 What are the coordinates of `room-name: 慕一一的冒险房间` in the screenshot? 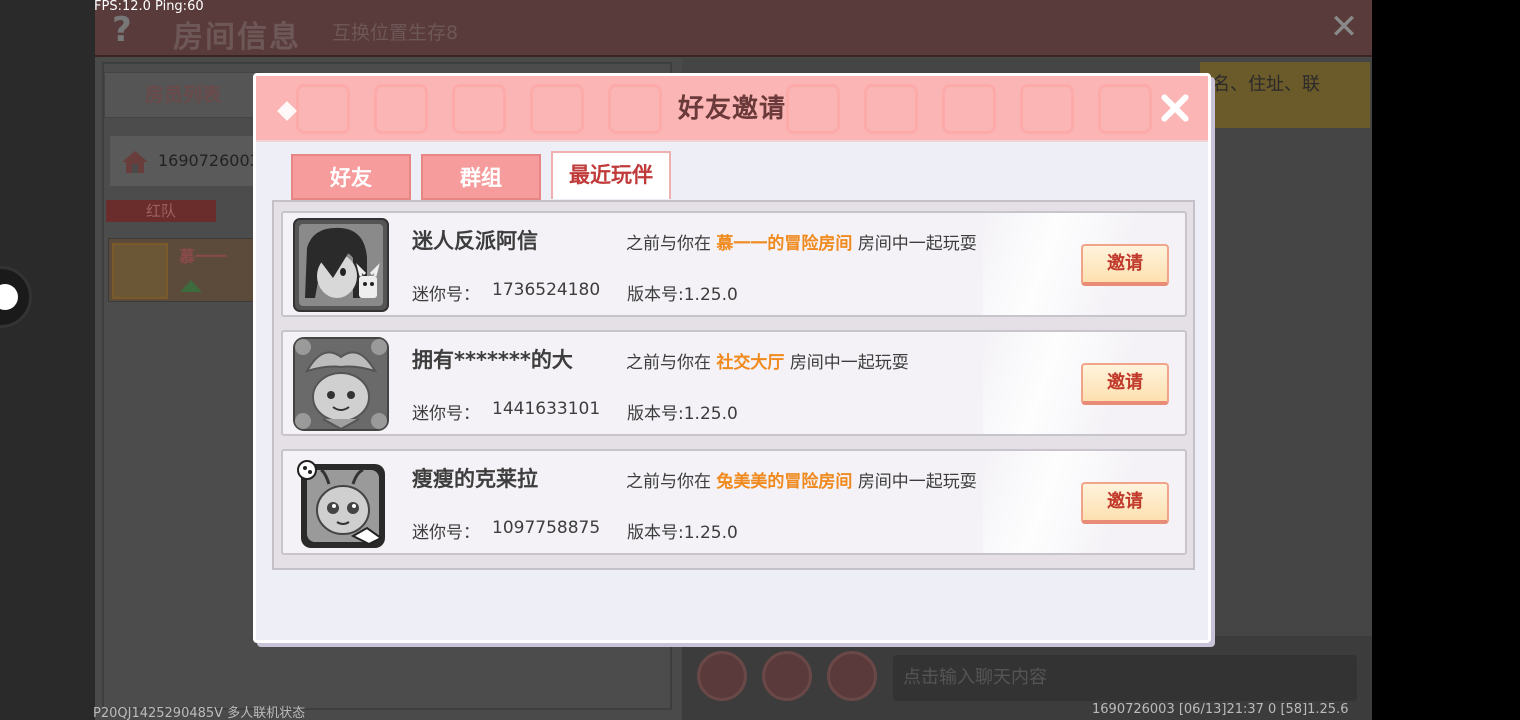 It's located at (784, 244).